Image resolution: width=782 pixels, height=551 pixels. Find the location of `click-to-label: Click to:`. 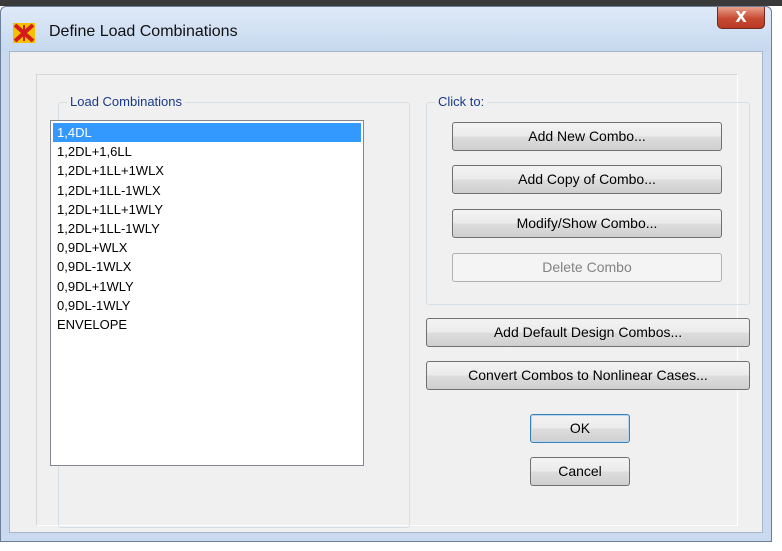

click-to-label: Click to: is located at coordinates (461, 101).